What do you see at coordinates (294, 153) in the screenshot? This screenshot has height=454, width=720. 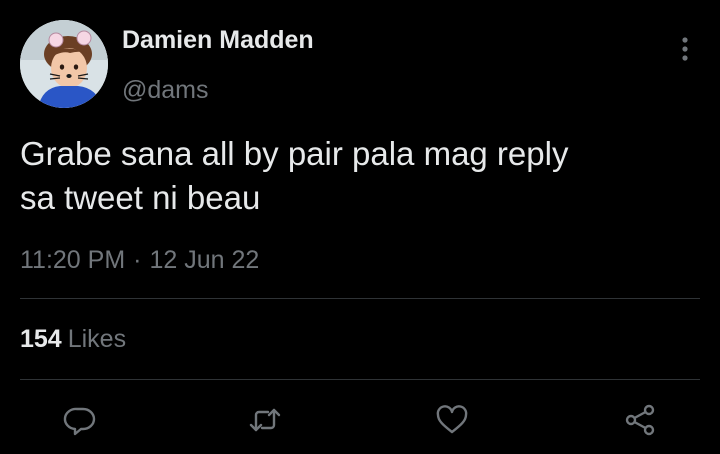 I see `tweet-text-line: Grabe sana all by pair pala mag reply` at bounding box center [294, 153].